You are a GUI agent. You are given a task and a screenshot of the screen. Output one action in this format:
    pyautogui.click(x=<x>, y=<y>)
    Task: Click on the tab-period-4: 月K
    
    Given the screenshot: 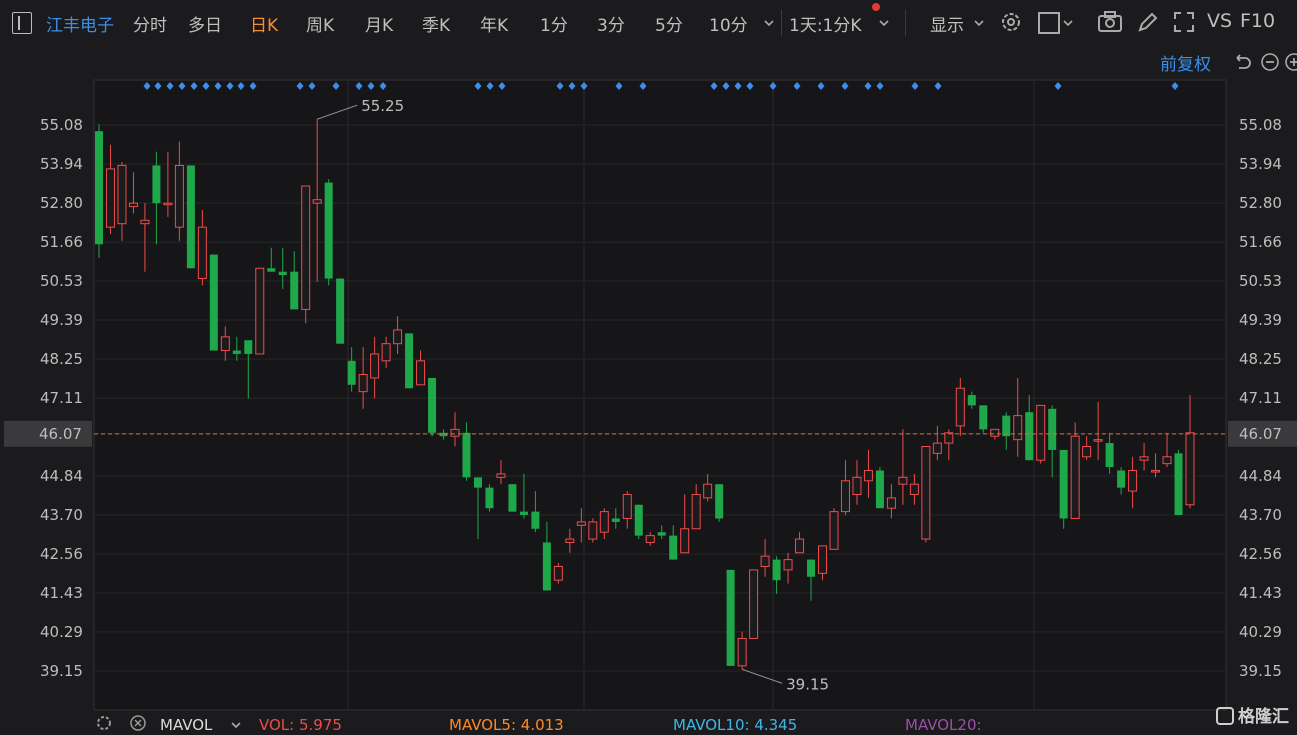 What is the action you would take?
    pyautogui.click(x=379, y=23)
    